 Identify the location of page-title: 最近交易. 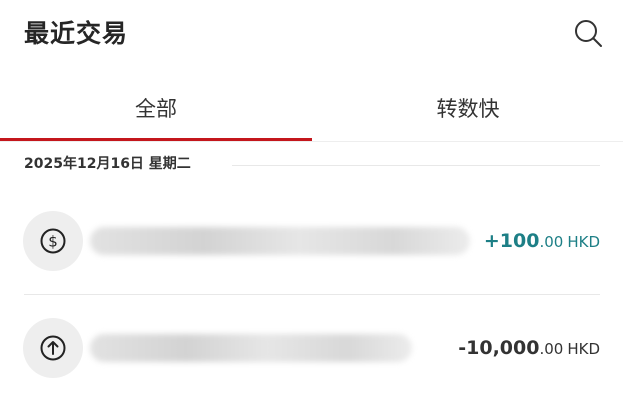
(76, 33).